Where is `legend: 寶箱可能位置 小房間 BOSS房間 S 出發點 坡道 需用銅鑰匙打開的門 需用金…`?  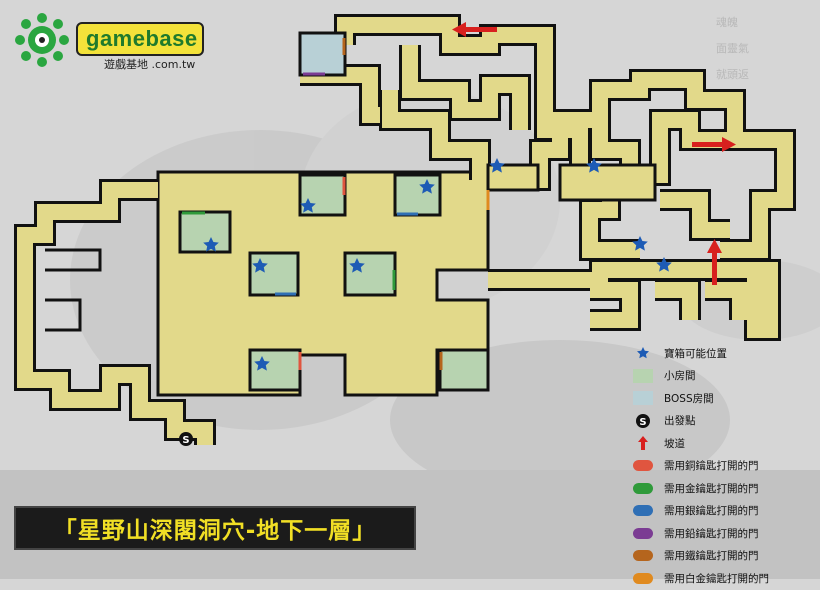 legend: 寶箱可能位置 小房間 BOSS房間 S 出發點 坡道 需用銅鑰匙打開的門 需用金… is located at coordinates (726, 466).